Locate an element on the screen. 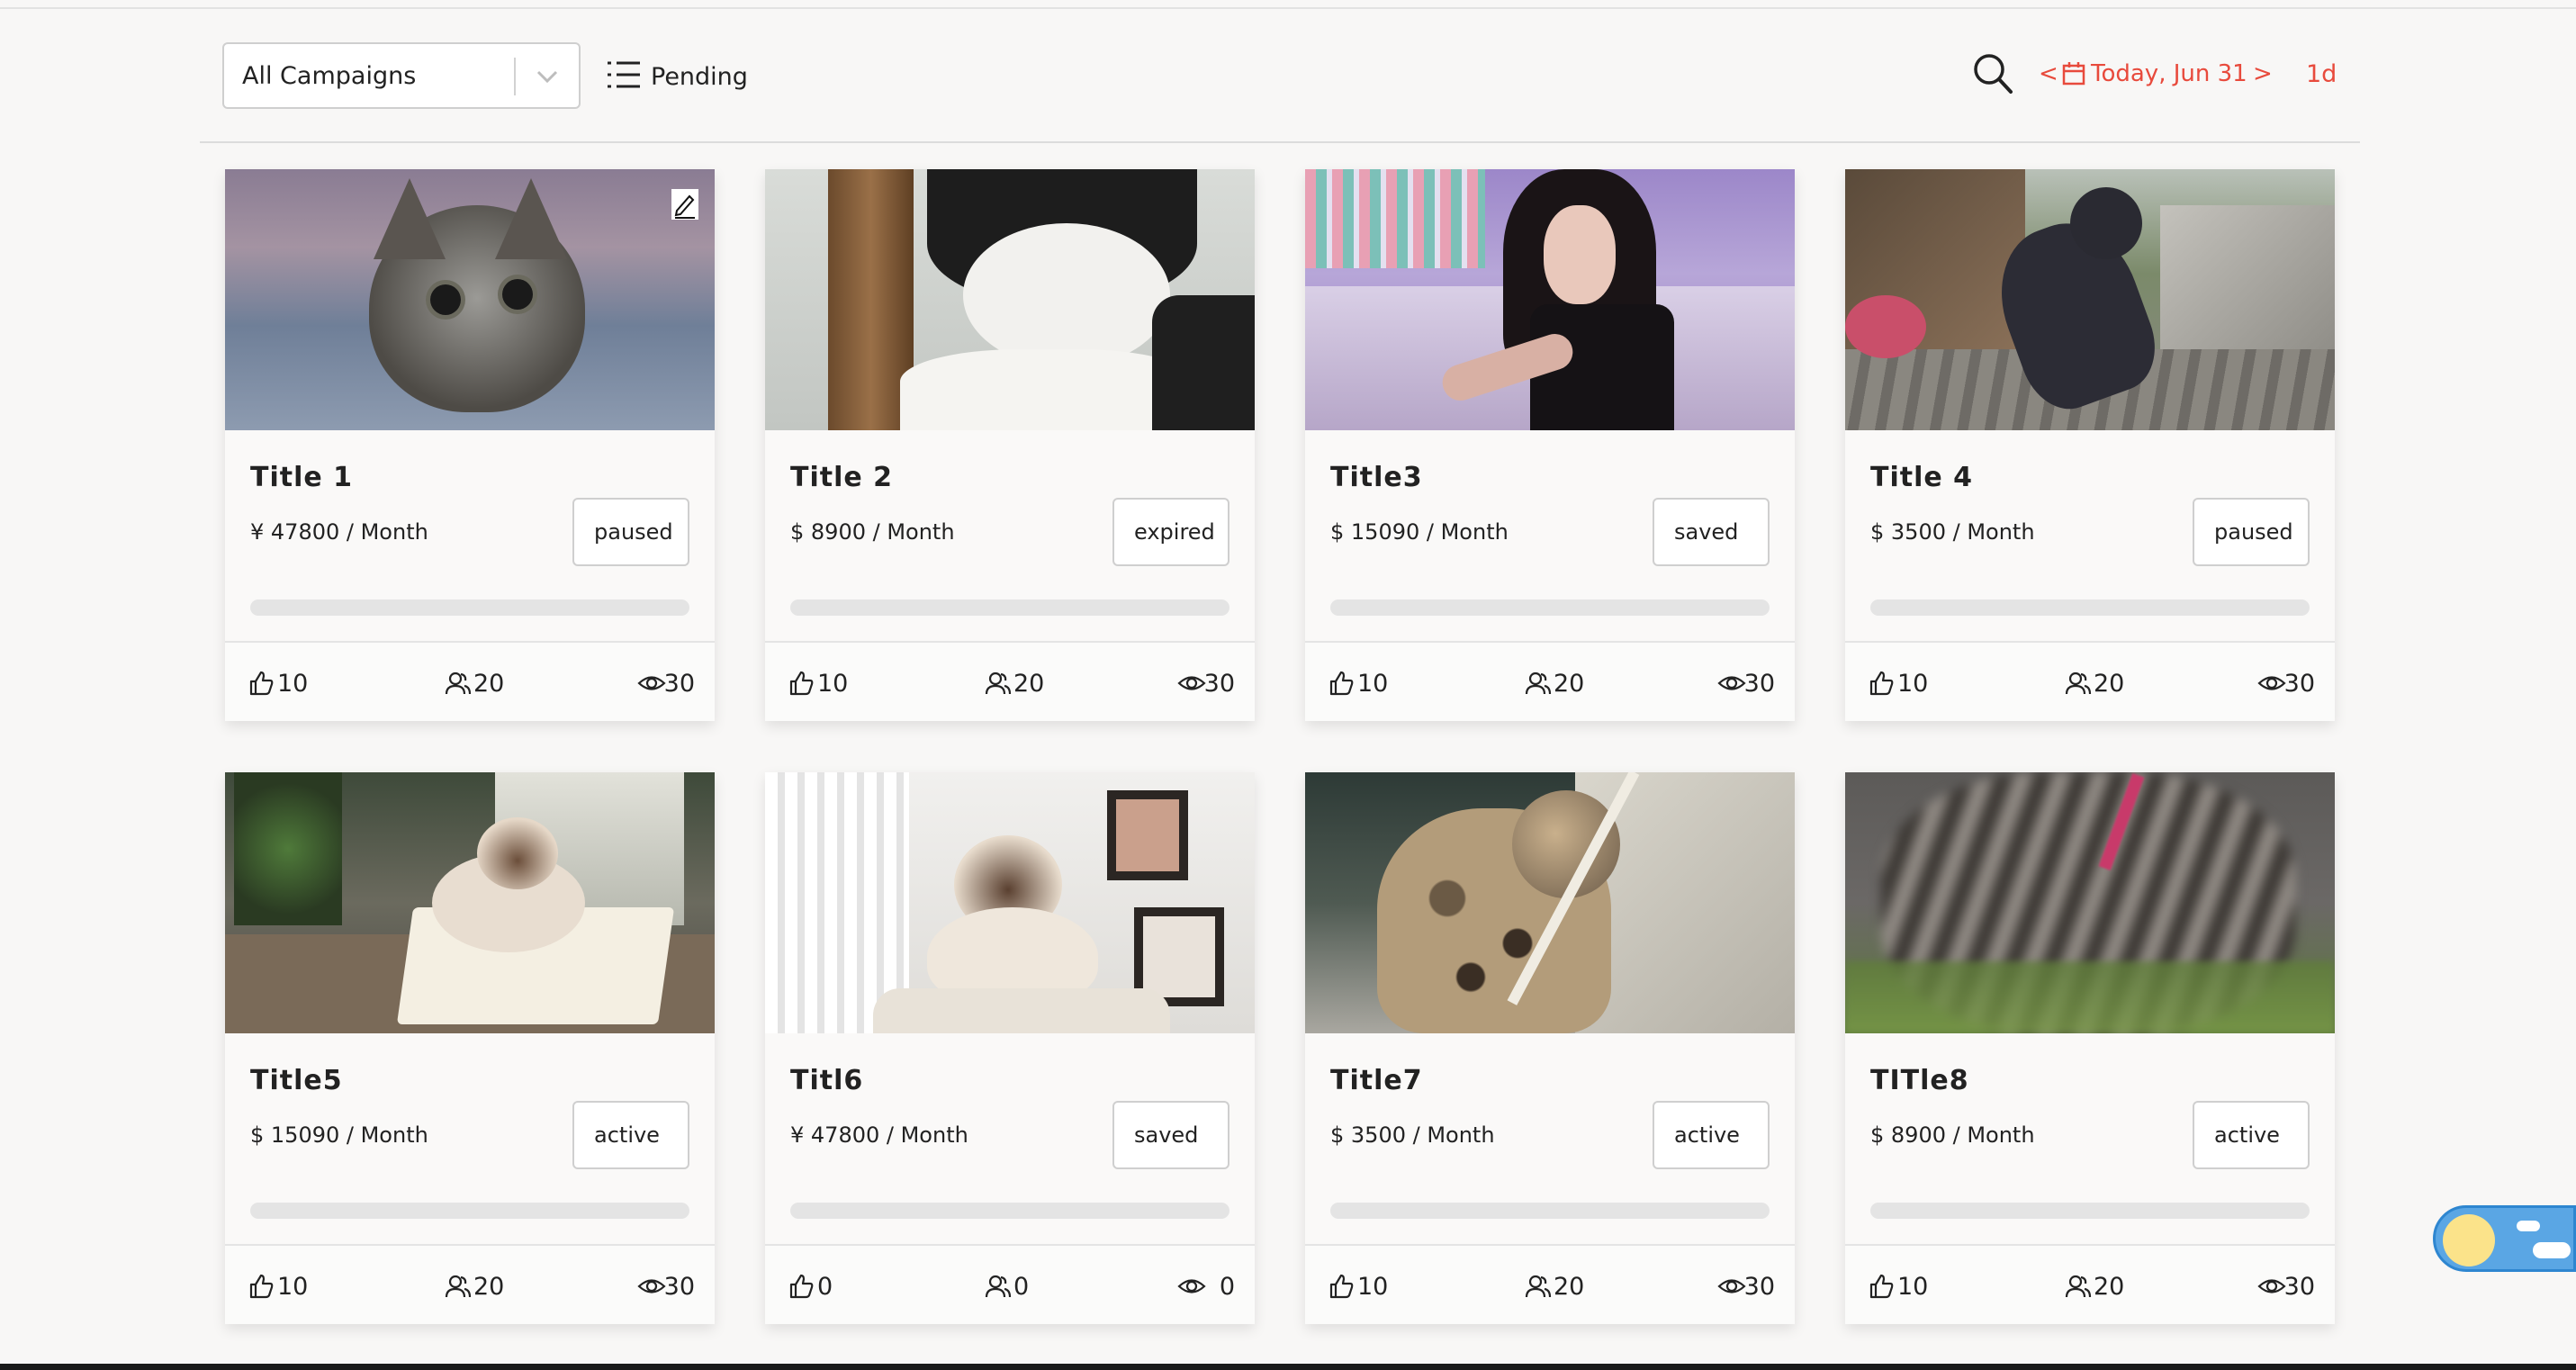 The image size is (2576, 1370). views-count: 0 is located at coordinates (1227, 1287).